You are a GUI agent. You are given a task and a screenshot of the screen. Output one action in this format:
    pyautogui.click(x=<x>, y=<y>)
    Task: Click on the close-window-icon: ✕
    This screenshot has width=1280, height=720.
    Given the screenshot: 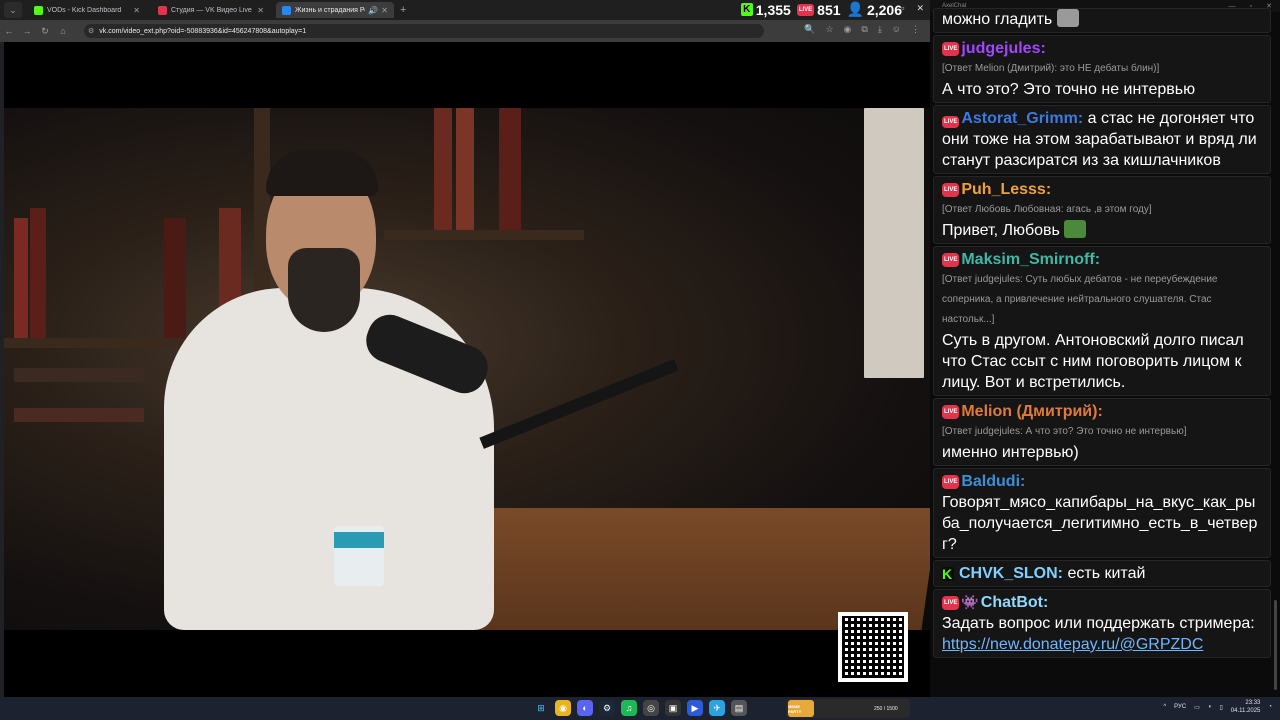 What is the action you would take?
    pyautogui.click(x=920, y=8)
    